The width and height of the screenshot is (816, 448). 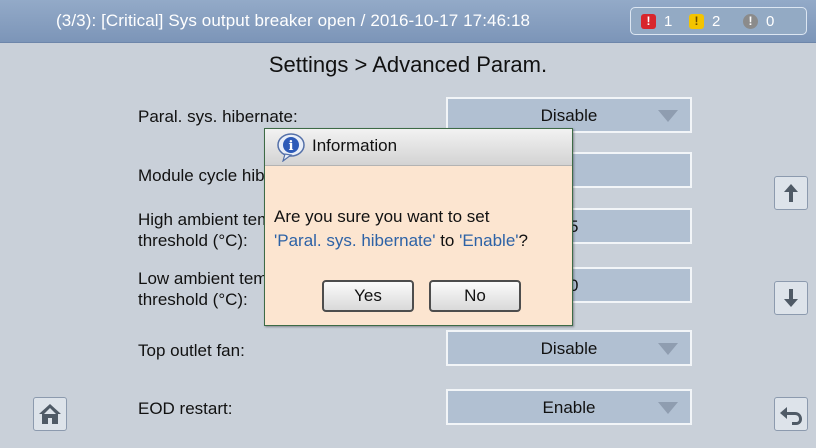 I want to click on dialog-connector: to, so click(x=447, y=240).